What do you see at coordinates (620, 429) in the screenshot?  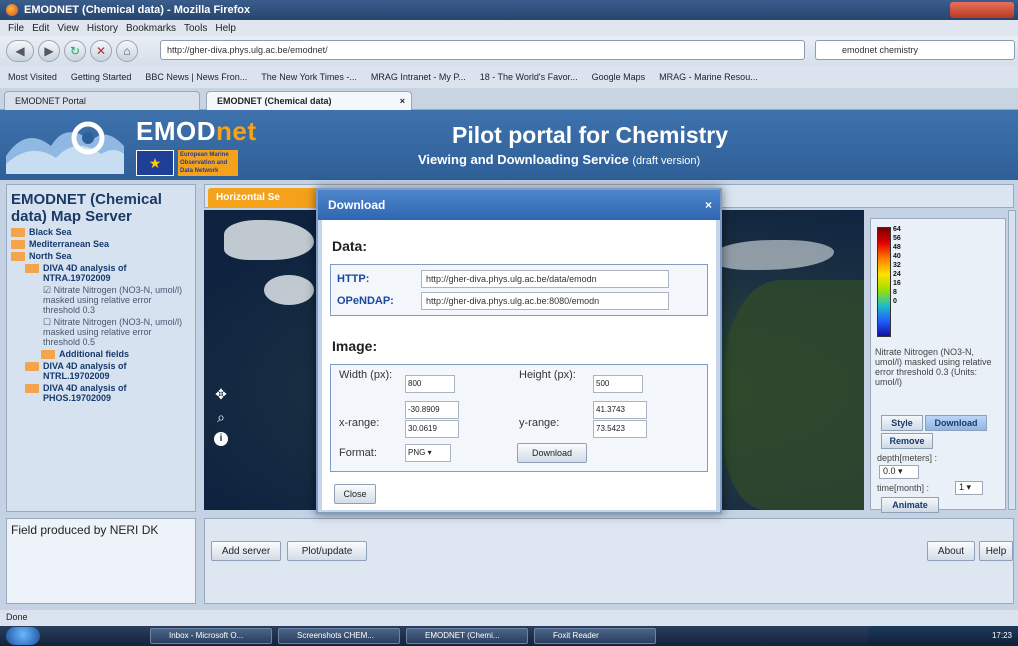 I see `ymax-input: 73.5423` at bounding box center [620, 429].